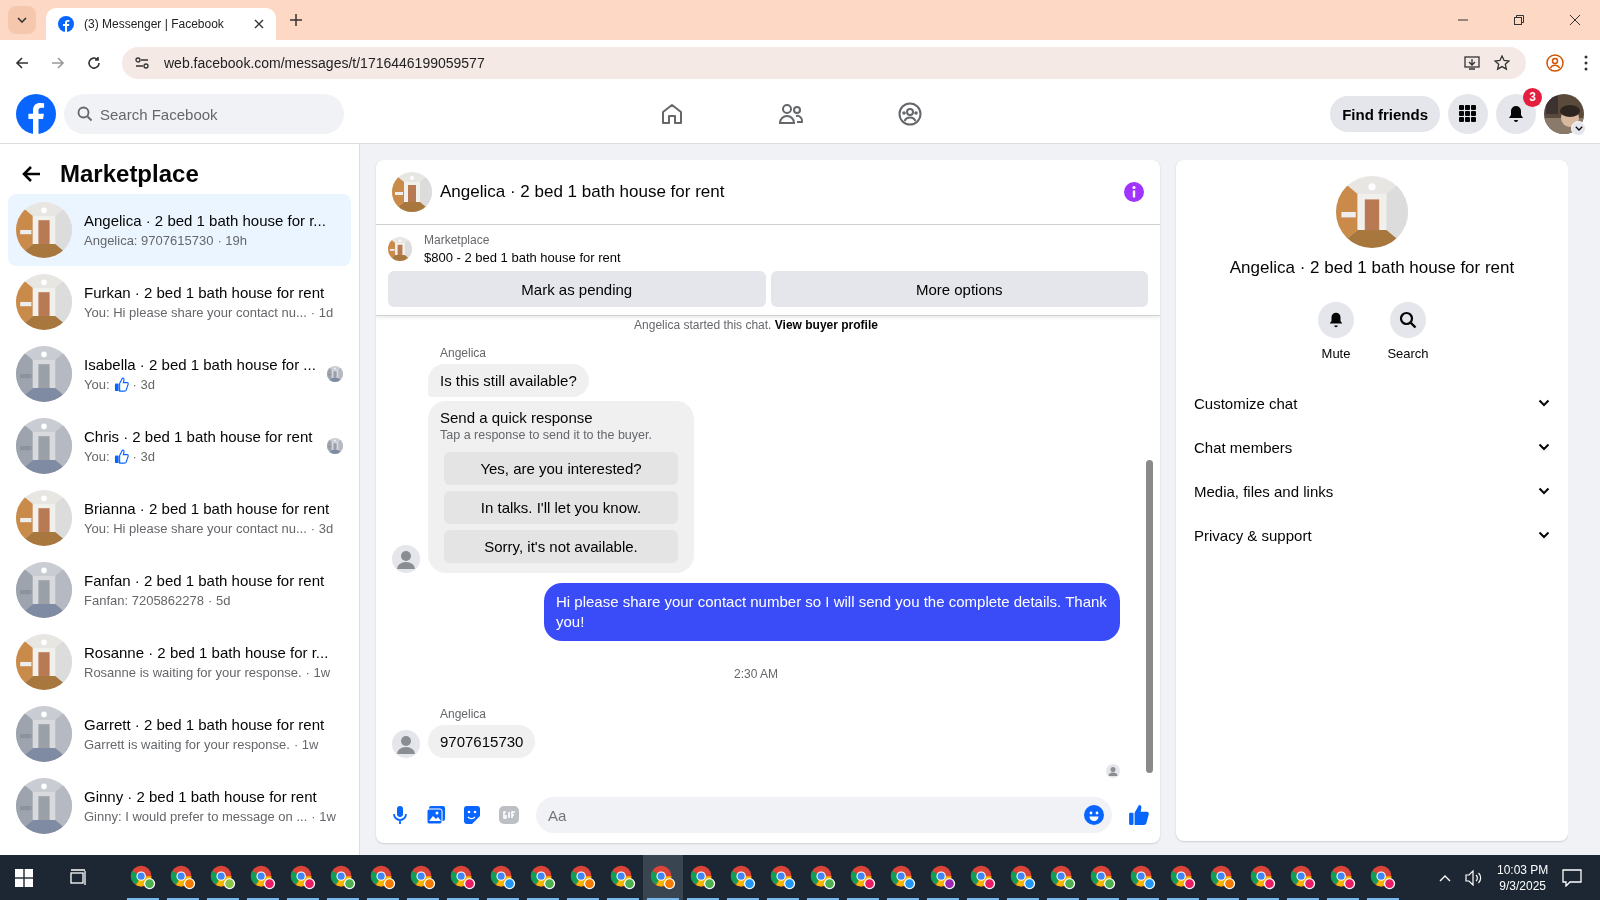  I want to click on new-tab-icon, so click(296, 20).